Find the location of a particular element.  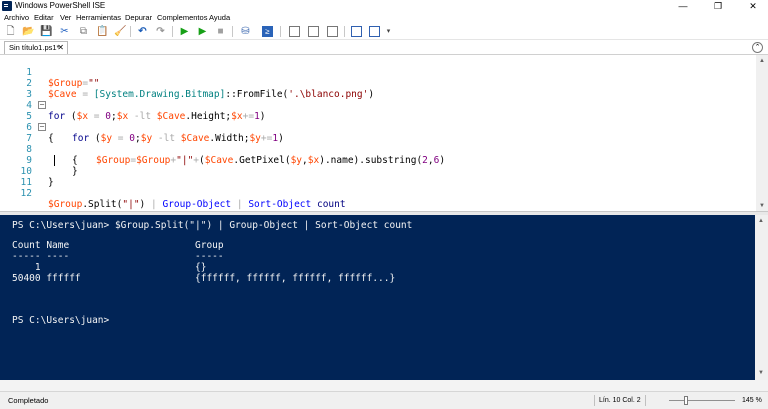

cursor-position: Lín. 10 Col. 2 is located at coordinates (620, 400).